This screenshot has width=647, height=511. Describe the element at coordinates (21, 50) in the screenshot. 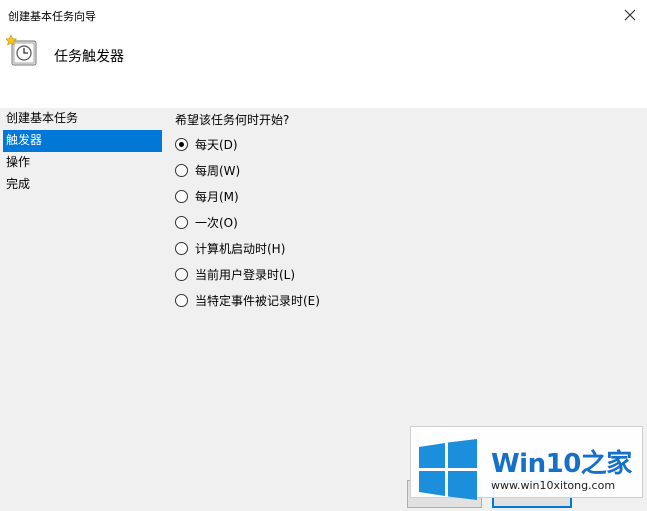

I see `task-clock-icon` at that location.